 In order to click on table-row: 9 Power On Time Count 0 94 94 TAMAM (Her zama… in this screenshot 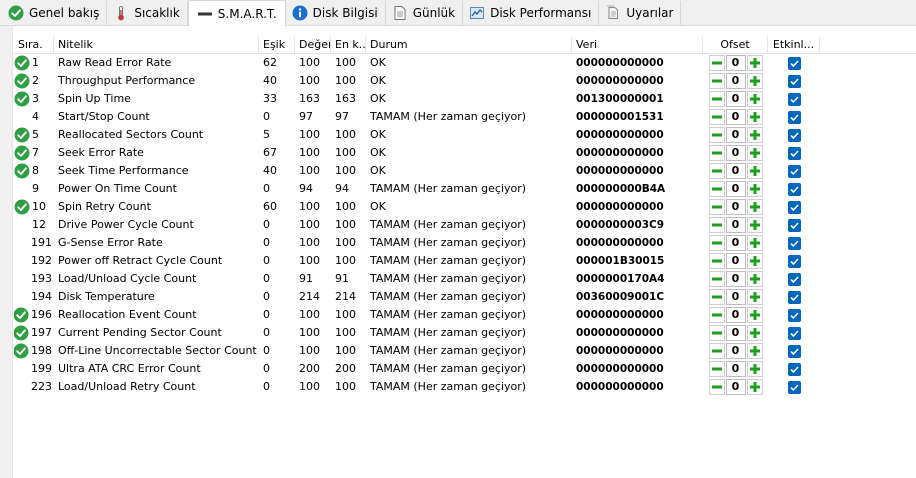, I will do `click(465, 189)`.